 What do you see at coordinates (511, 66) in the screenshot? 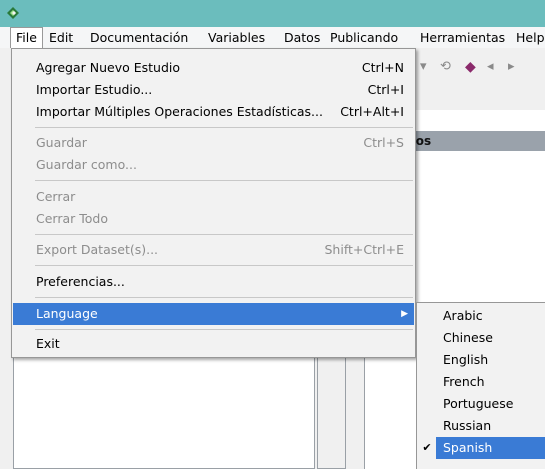
I see `next-arrow-icon: ▸` at bounding box center [511, 66].